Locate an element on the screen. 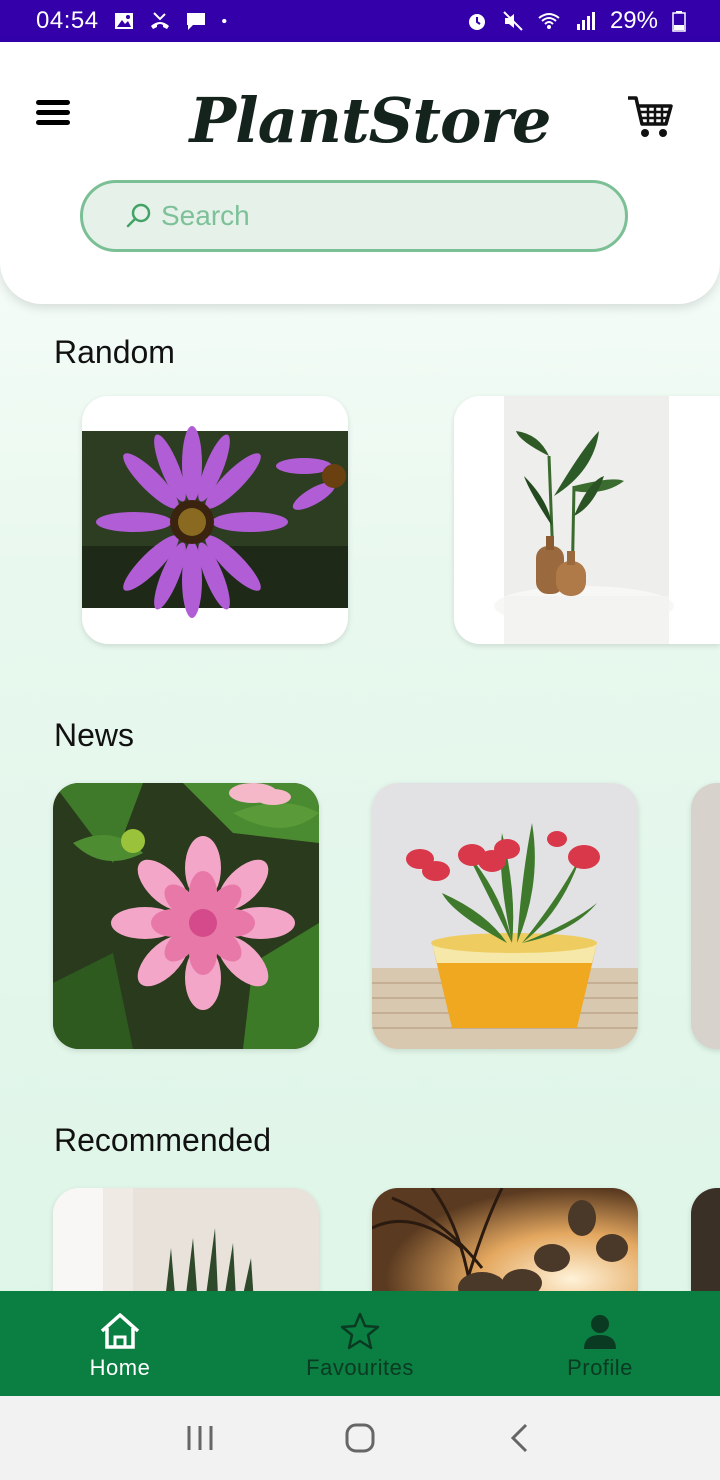 The width and height of the screenshot is (720, 1480). wifi-icon is located at coordinates (549, 21).